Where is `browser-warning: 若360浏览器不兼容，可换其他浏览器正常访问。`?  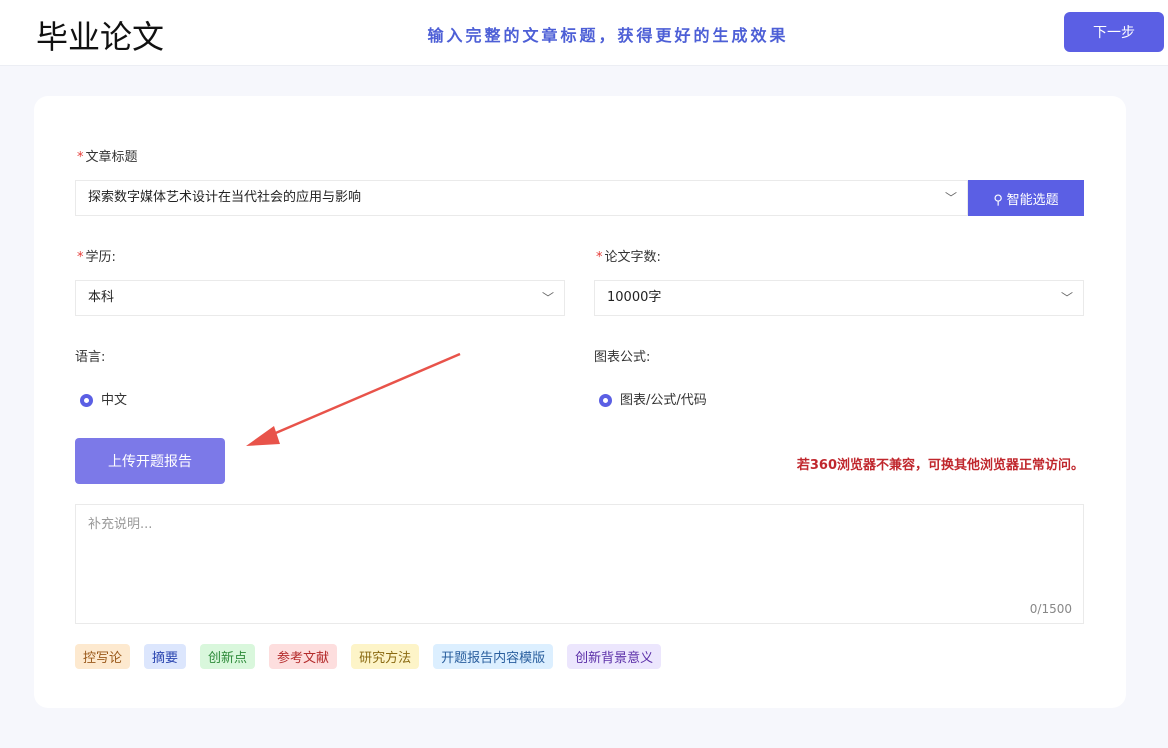 browser-warning: 若360浏览器不兼容，可换其他浏览器正常访问。 is located at coordinates (940, 465).